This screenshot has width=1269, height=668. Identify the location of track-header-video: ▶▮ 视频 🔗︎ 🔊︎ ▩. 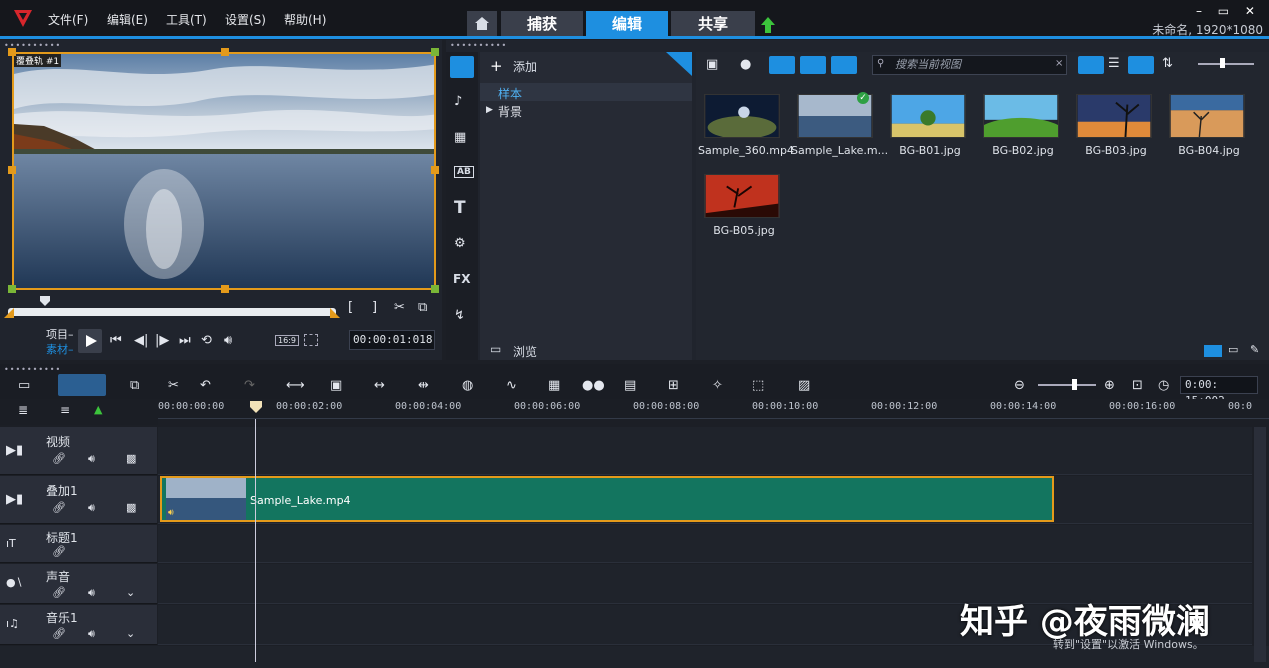
(78, 451).